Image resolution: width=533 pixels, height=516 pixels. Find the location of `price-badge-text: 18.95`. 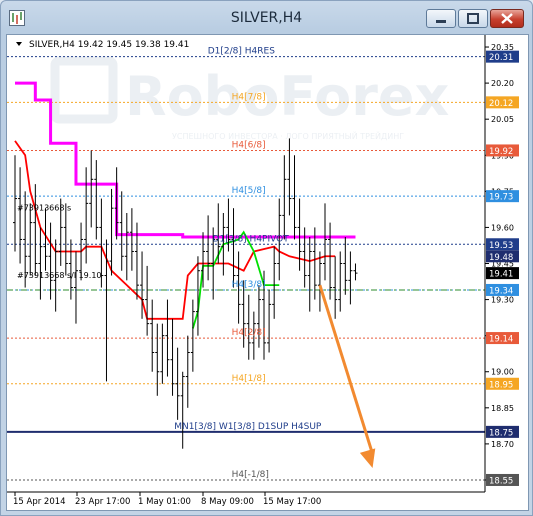

price-badge-text: 18.95 is located at coordinates (501, 385).